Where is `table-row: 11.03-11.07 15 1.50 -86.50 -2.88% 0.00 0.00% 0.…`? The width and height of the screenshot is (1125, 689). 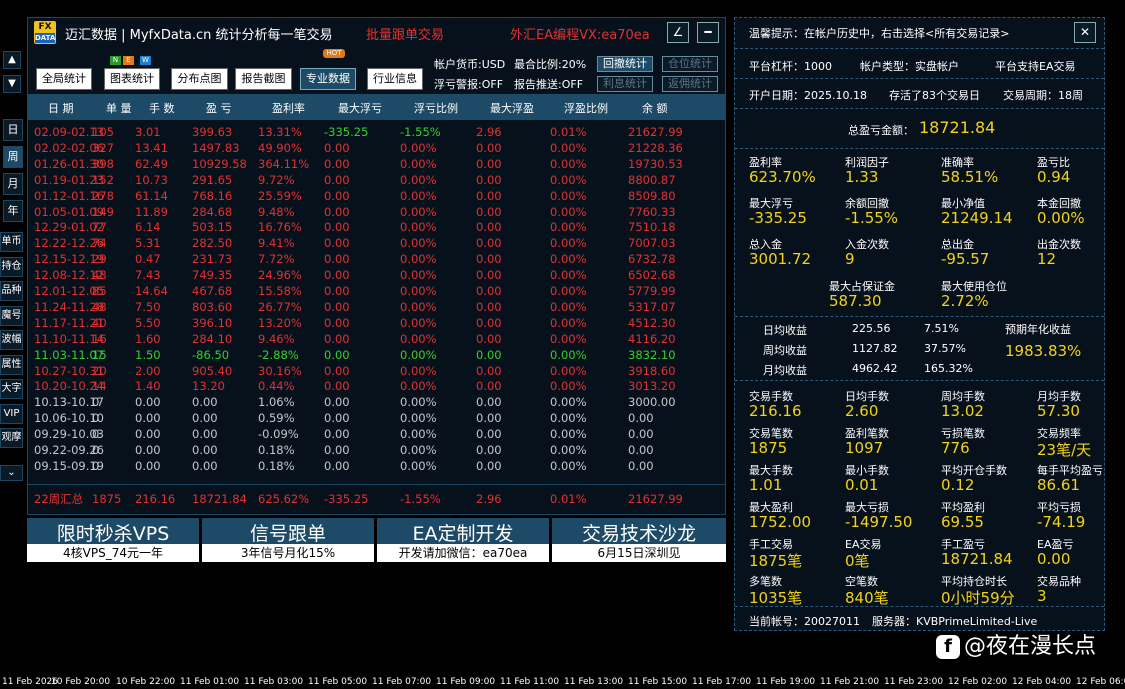
table-row: 11.03-11.07 15 1.50 -86.50 -2.88% 0.00 0.00% 0.… is located at coordinates (376, 355).